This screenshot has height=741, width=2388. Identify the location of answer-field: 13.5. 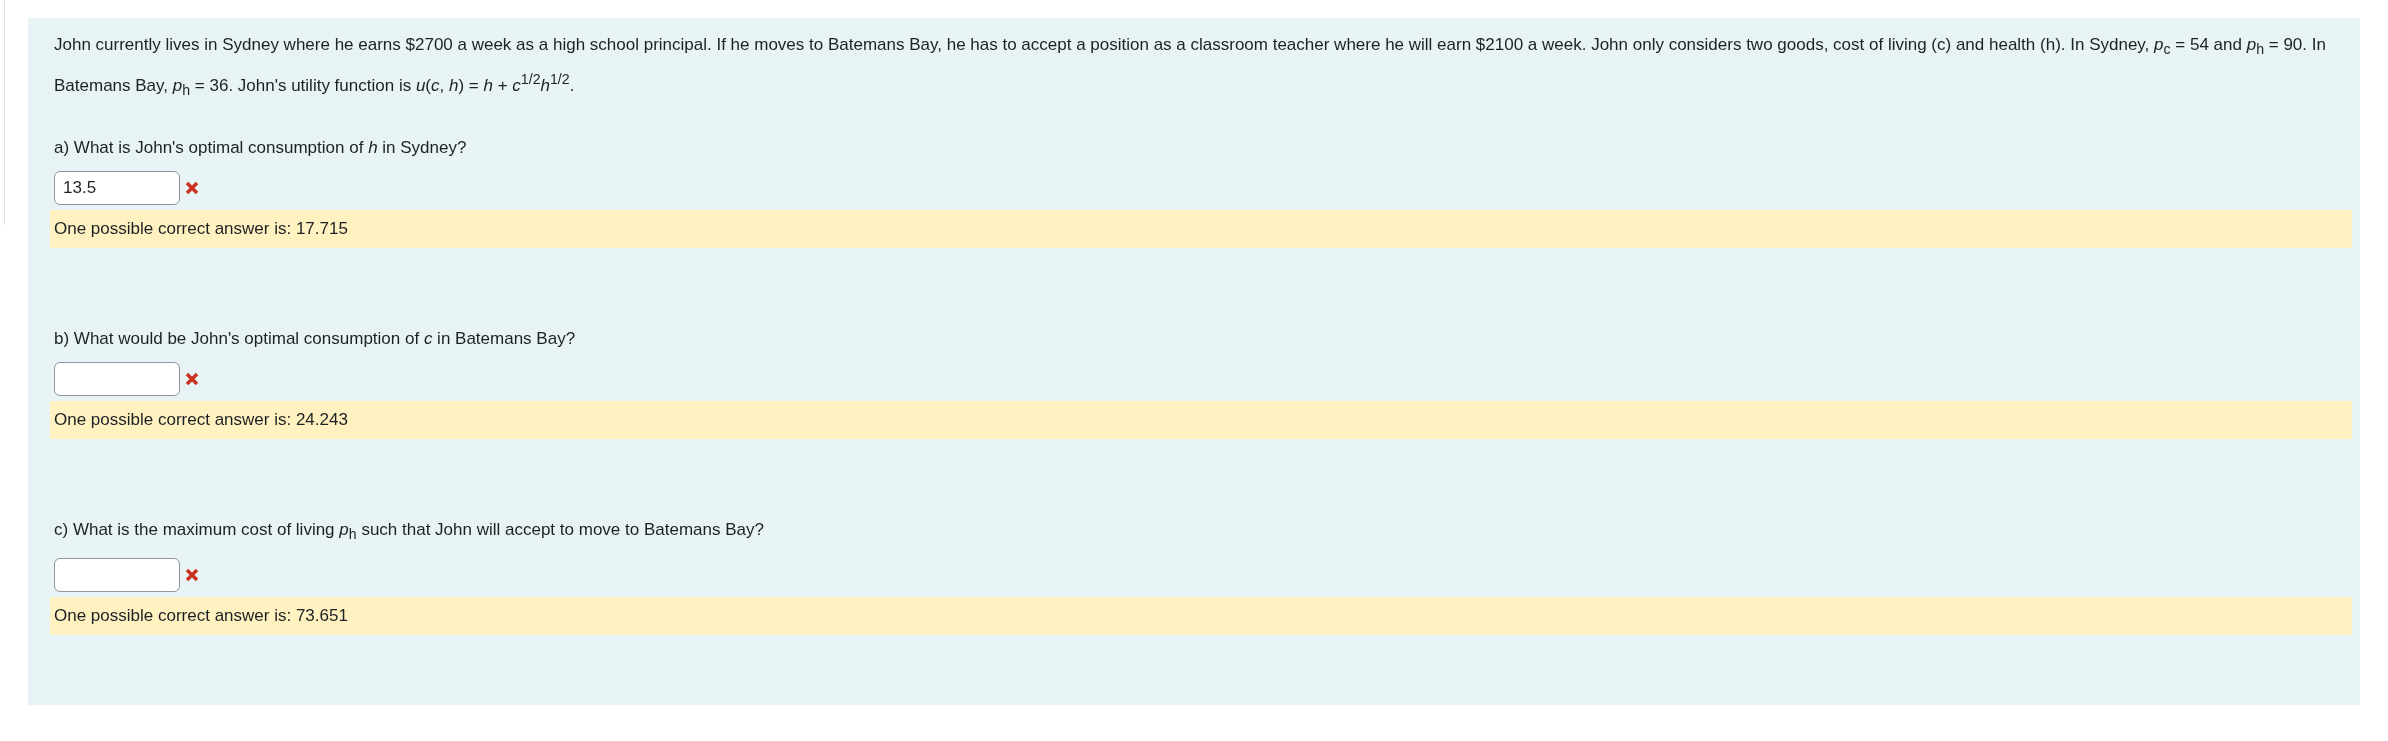
(117, 188).